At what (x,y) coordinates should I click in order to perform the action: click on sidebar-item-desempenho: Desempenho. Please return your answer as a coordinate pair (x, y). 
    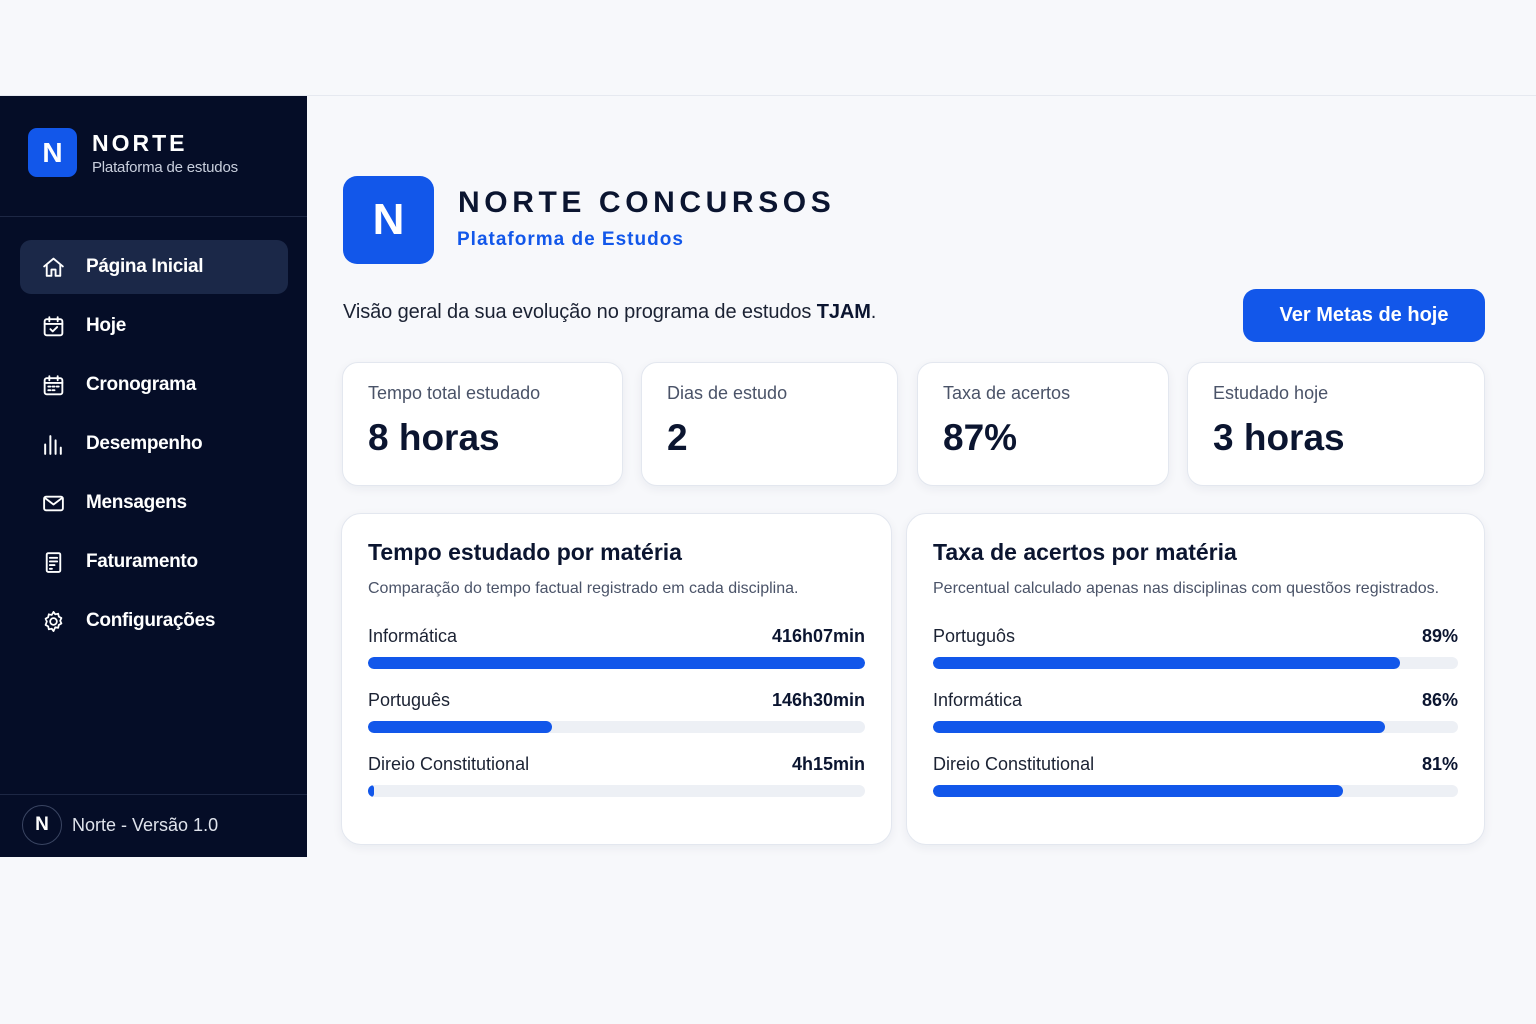
    Looking at the image, I should click on (154, 444).